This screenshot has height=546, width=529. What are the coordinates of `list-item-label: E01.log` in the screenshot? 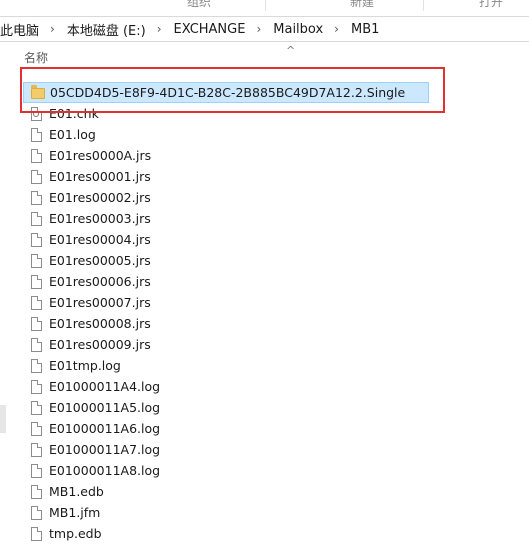 It's located at (72, 134).